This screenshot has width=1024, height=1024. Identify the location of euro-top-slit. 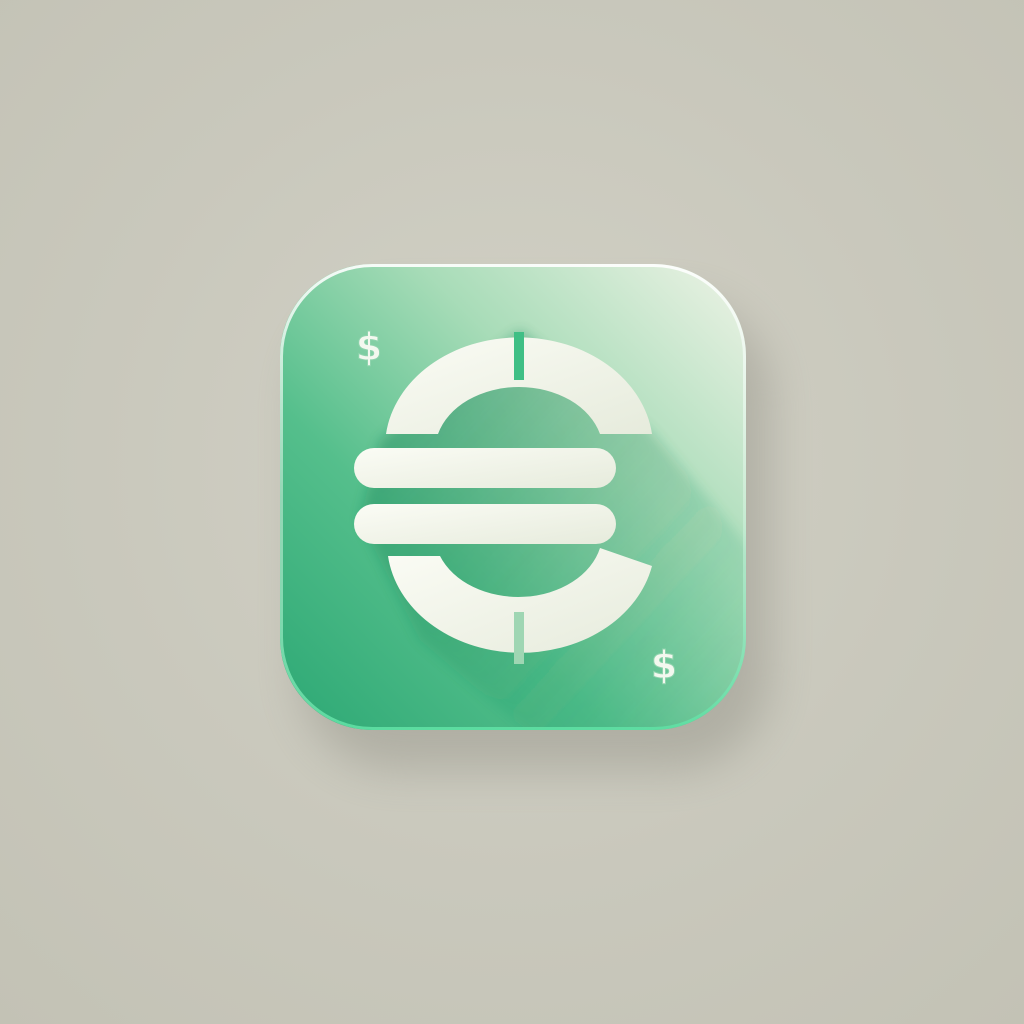
(519, 356).